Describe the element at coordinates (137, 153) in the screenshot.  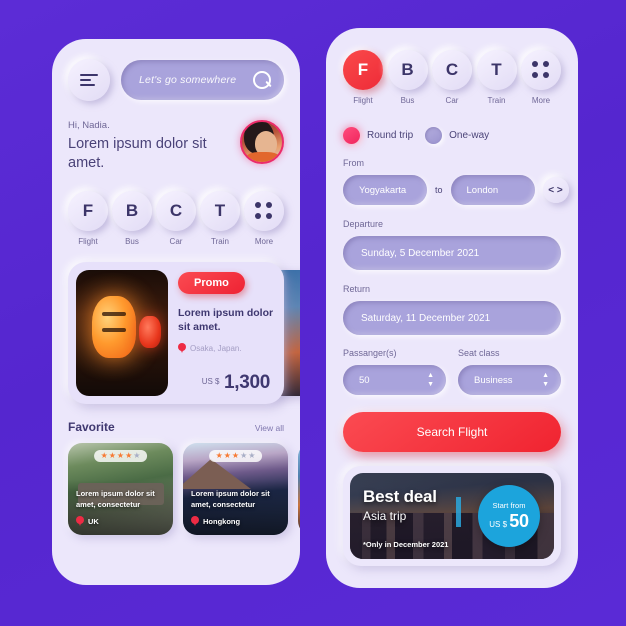
I see `greeting-headline: Lorem ipsum dolor sit amet.` at that location.